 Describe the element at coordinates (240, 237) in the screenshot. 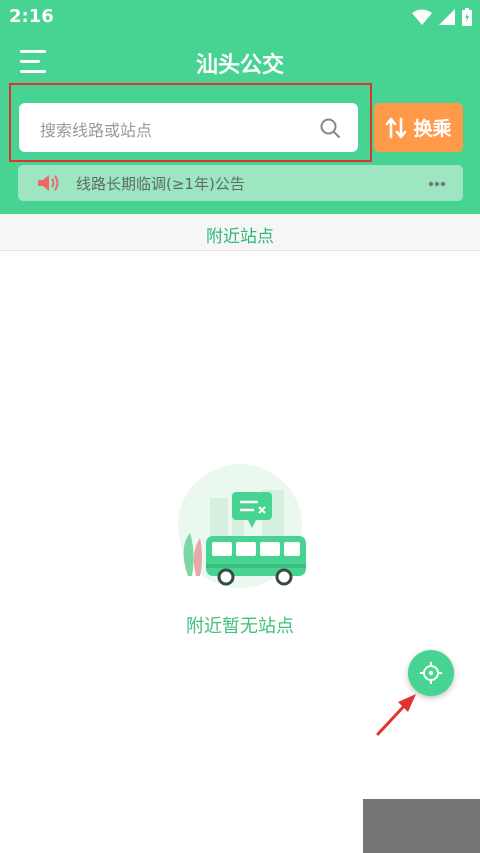

I see `nearby-stations-title: 附近站点` at that location.